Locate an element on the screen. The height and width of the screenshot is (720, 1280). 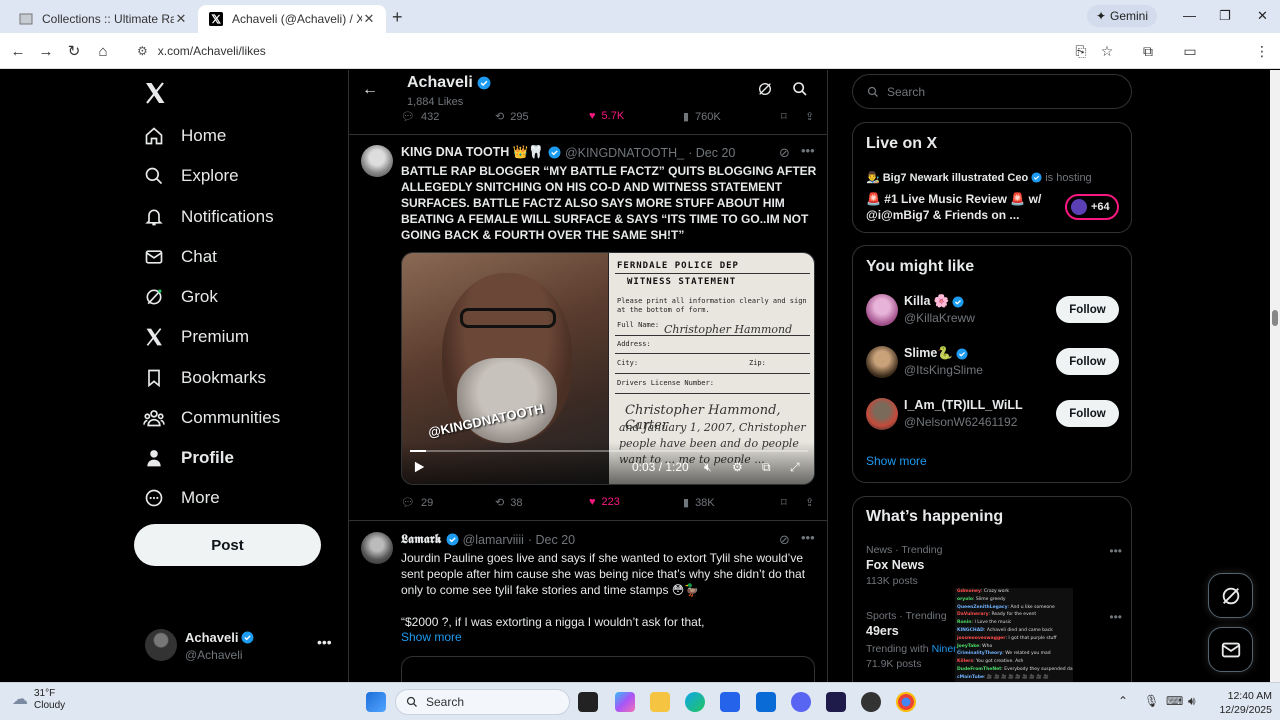
back-icon: ← is located at coordinates (18, 51).